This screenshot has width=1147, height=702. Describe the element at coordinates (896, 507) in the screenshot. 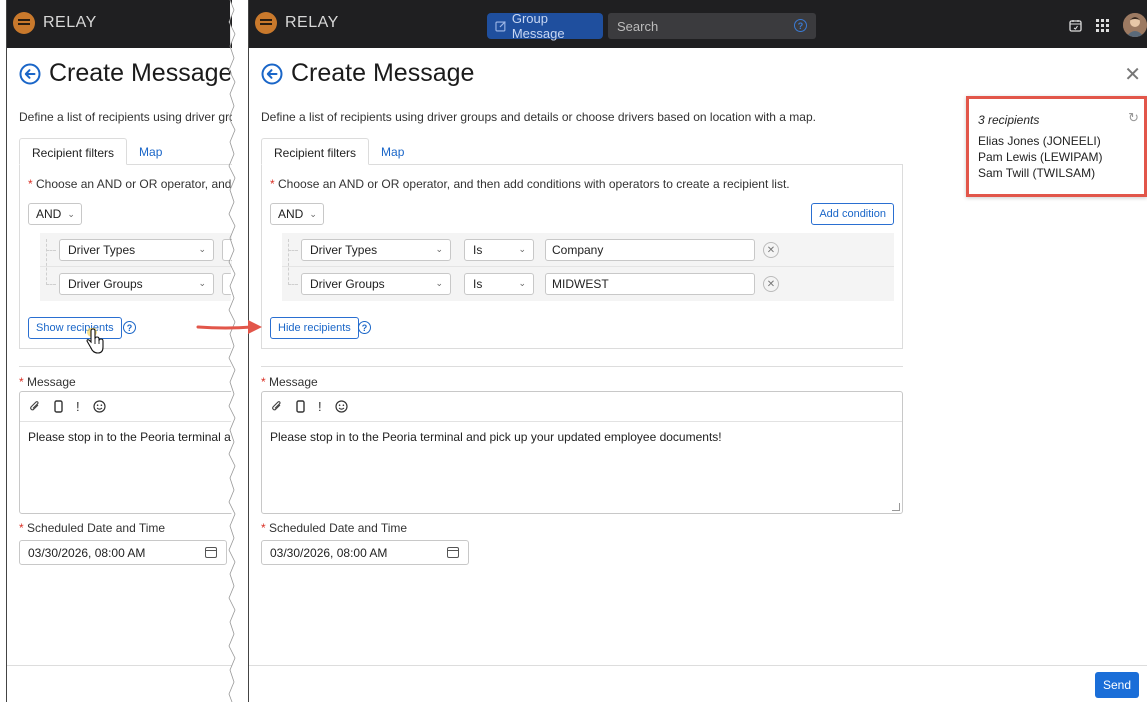

I see `resize-handle` at that location.